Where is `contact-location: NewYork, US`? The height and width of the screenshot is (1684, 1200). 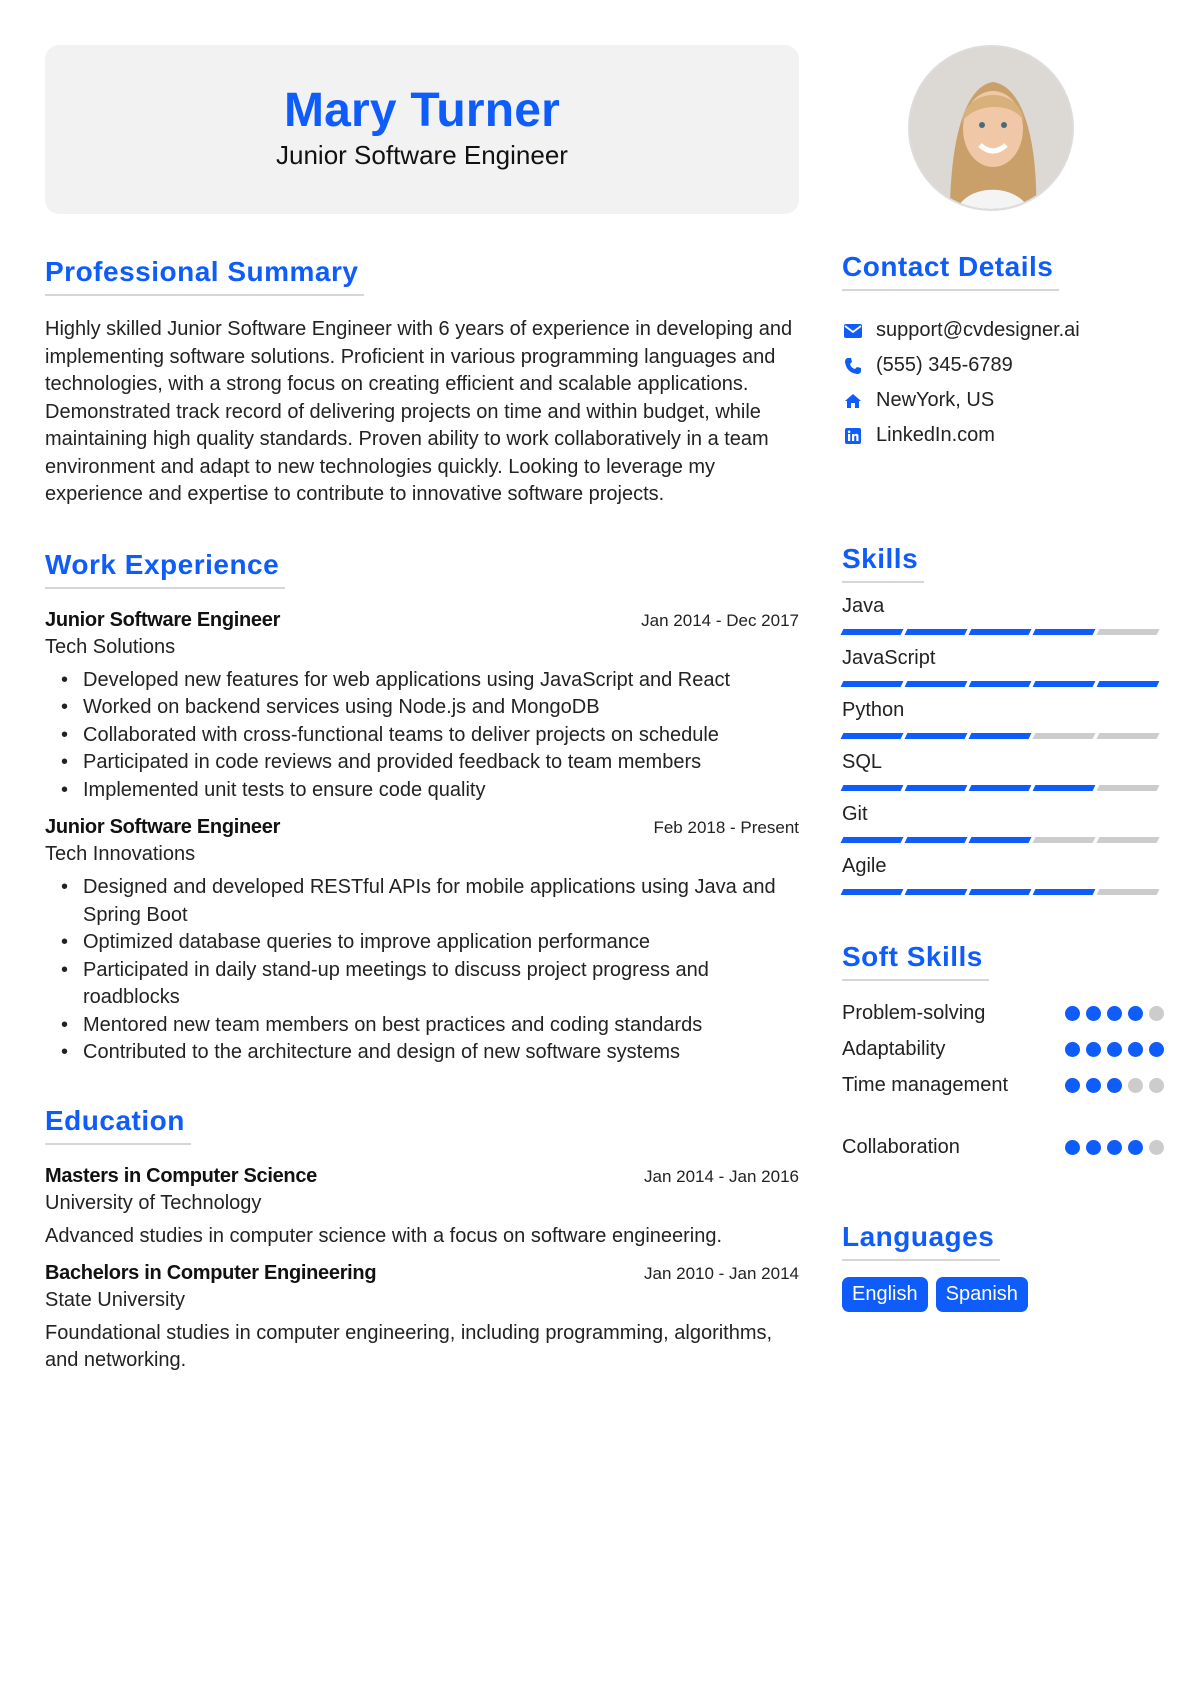
contact-location: NewYork, US is located at coordinates (1003, 400).